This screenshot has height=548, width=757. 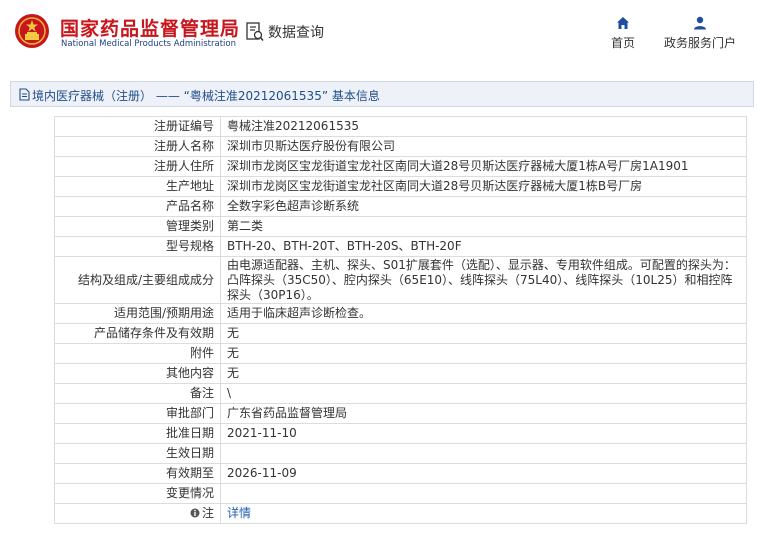 What do you see at coordinates (137, 393) in the screenshot?
I see `field-label: 备注` at bounding box center [137, 393].